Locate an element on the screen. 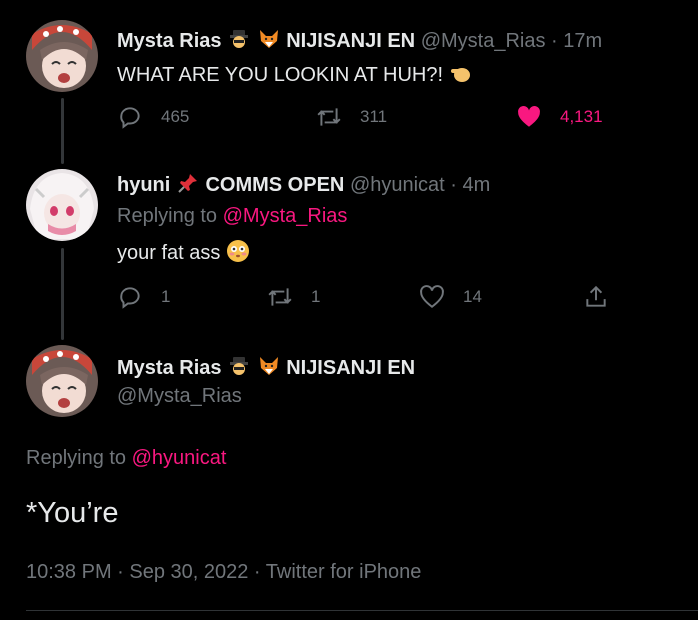 The height and width of the screenshot is (620, 698). tweet3-org: NIJISANJI EN is located at coordinates (351, 368).